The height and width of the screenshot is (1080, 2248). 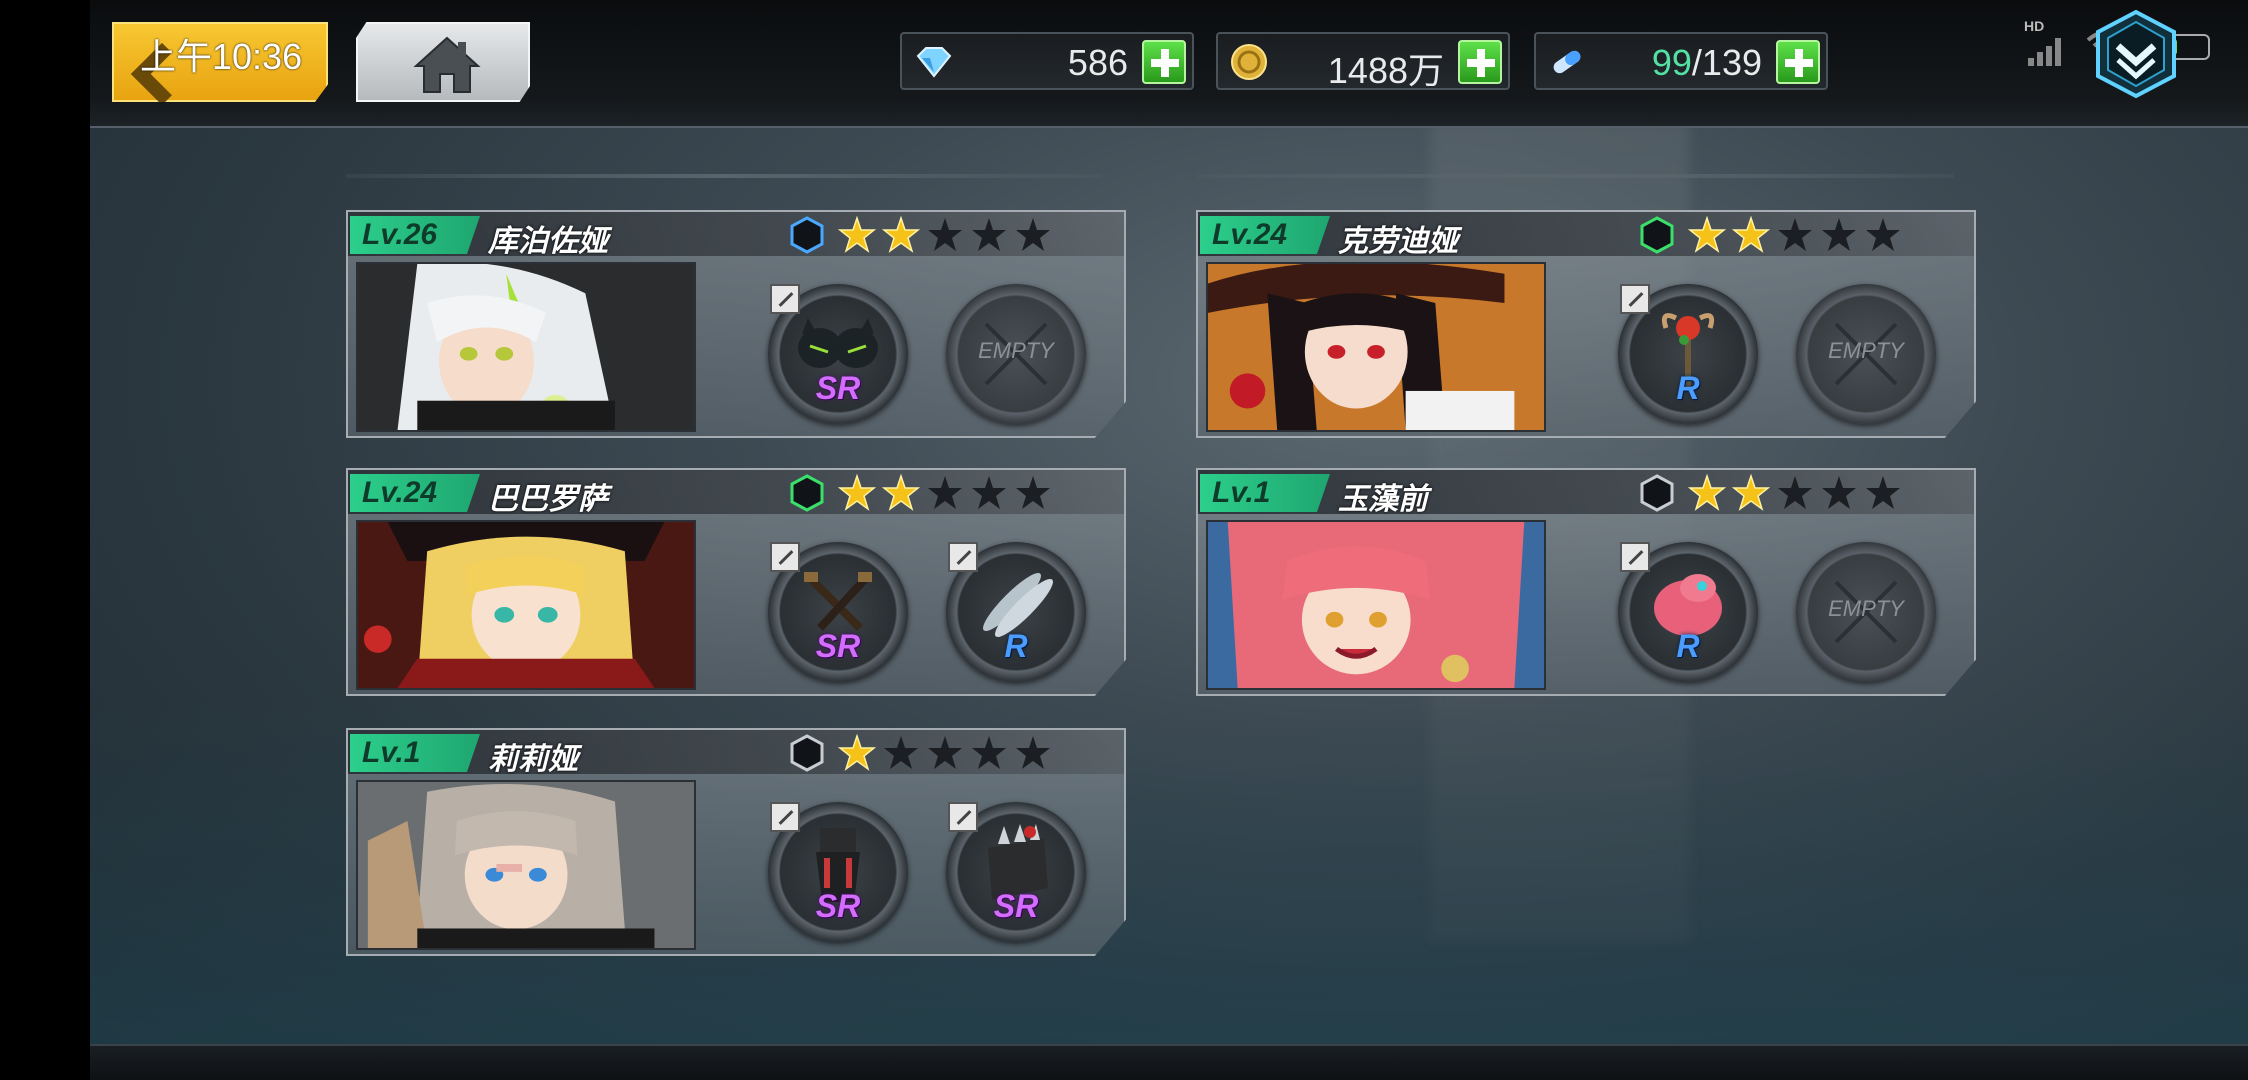 What do you see at coordinates (934, 62) in the screenshot?
I see `crystal-icon` at bounding box center [934, 62].